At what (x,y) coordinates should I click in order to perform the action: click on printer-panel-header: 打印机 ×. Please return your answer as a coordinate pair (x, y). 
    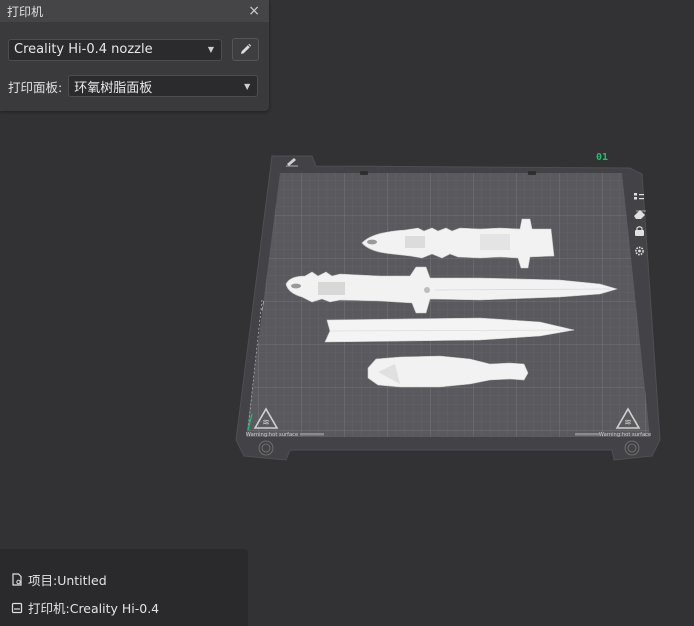
    Looking at the image, I should click on (134, 11).